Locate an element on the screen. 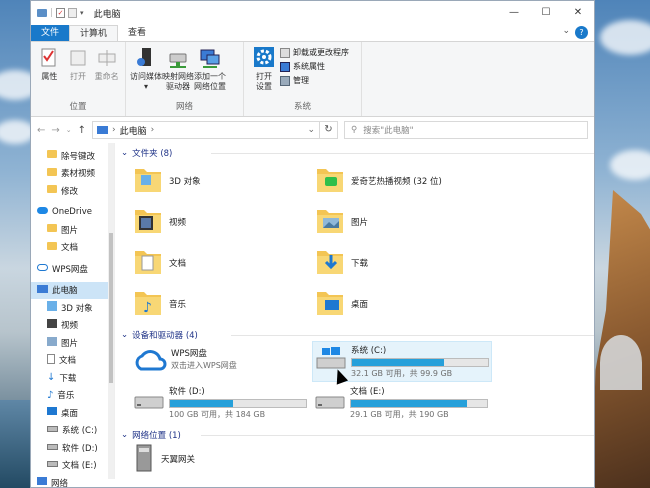 Image resolution: width=650 pixels, height=488 pixels. folder-item: 爱奇艺热播视频 (32 位) is located at coordinates (378, 180).